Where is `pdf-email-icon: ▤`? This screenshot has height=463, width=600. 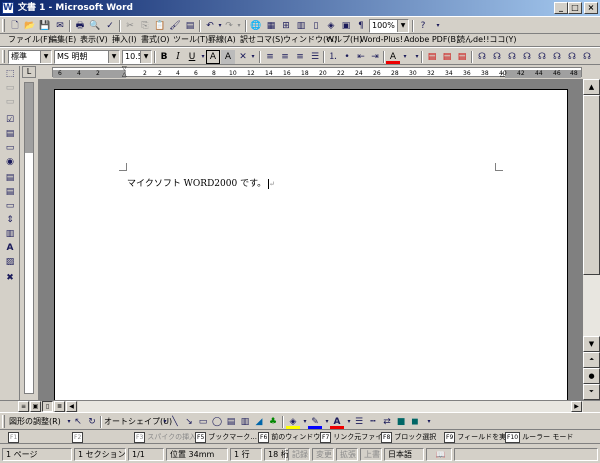 pdf-email-icon: ▤ is located at coordinates (447, 57).